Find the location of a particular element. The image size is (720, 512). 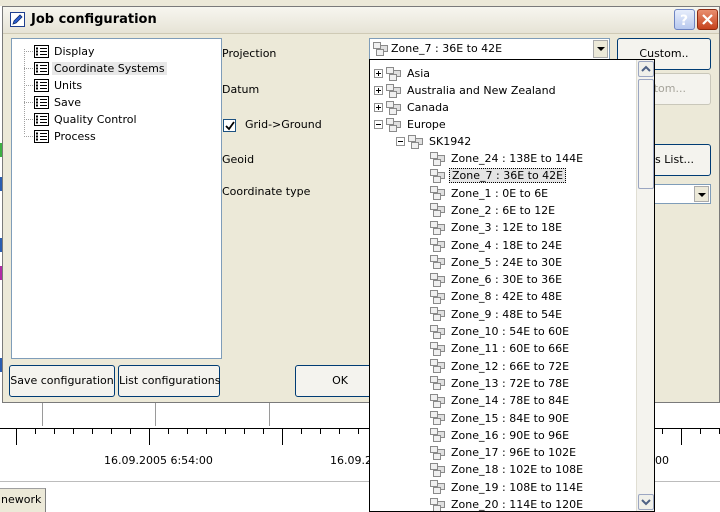

zone-item: Zone_11 : 60E to 66E is located at coordinates (500, 348).